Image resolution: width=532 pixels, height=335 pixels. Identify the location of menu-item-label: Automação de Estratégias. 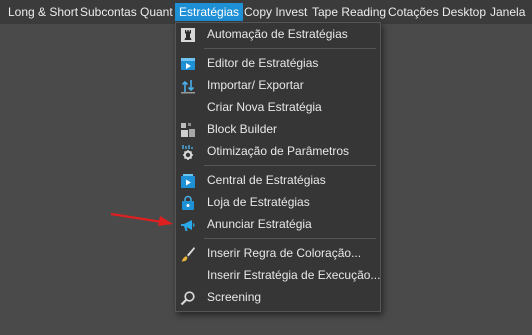
(277, 34).